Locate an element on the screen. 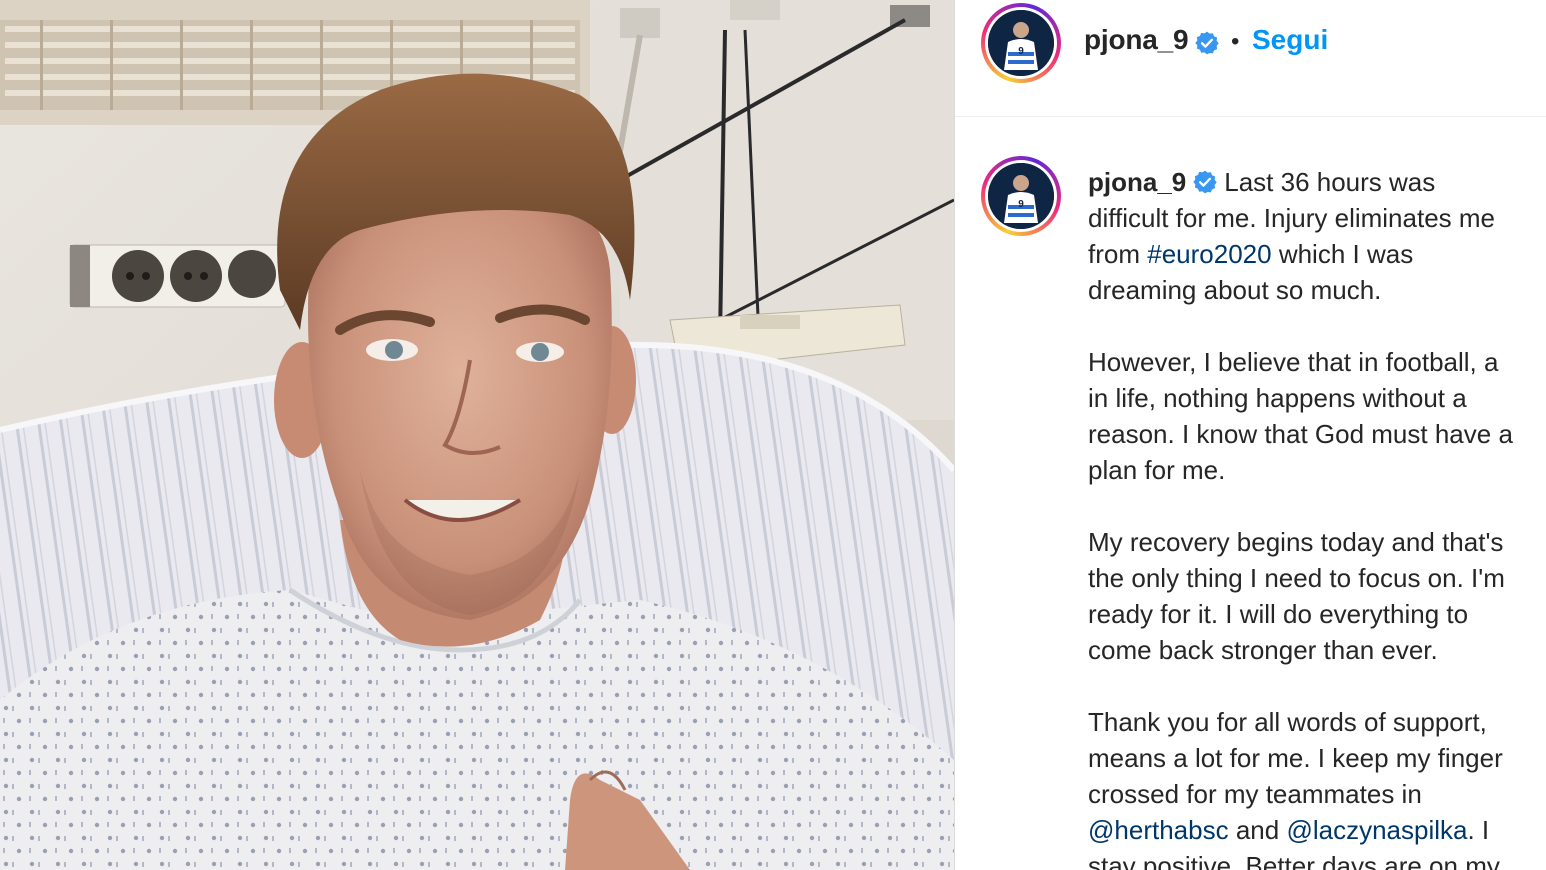 The height and width of the screenshot is (870, 1546). post-header: 9 pjona_9 • Segui is located at coordinates (1250, 58).